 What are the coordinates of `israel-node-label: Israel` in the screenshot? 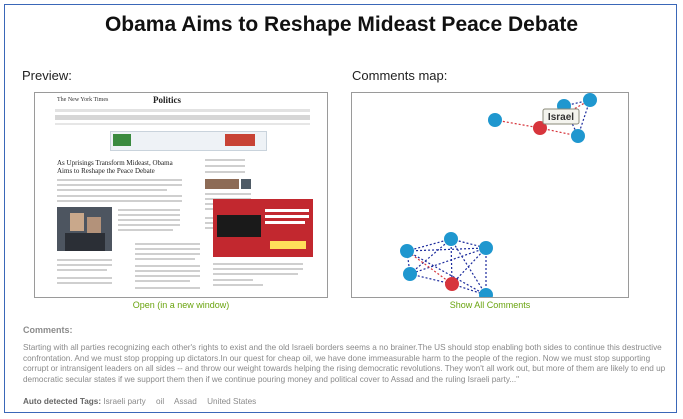 It's located at (561, 116).